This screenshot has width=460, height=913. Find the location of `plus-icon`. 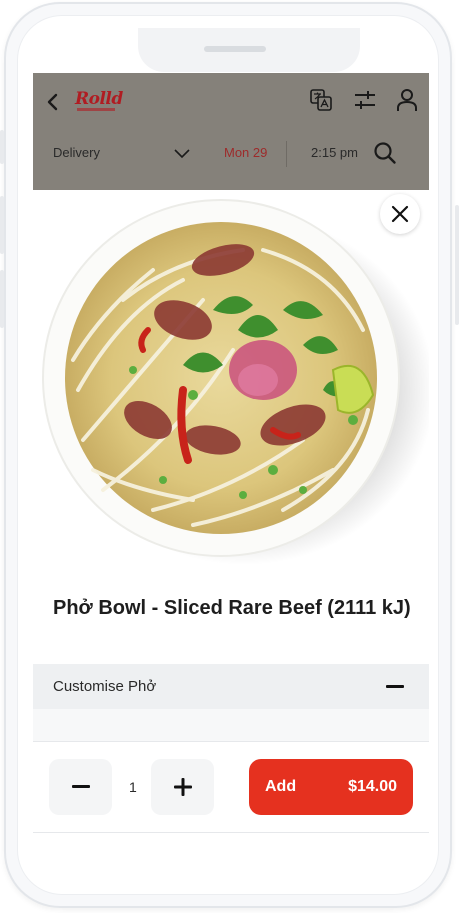

plus-icon is located at coordinates (182, 787).